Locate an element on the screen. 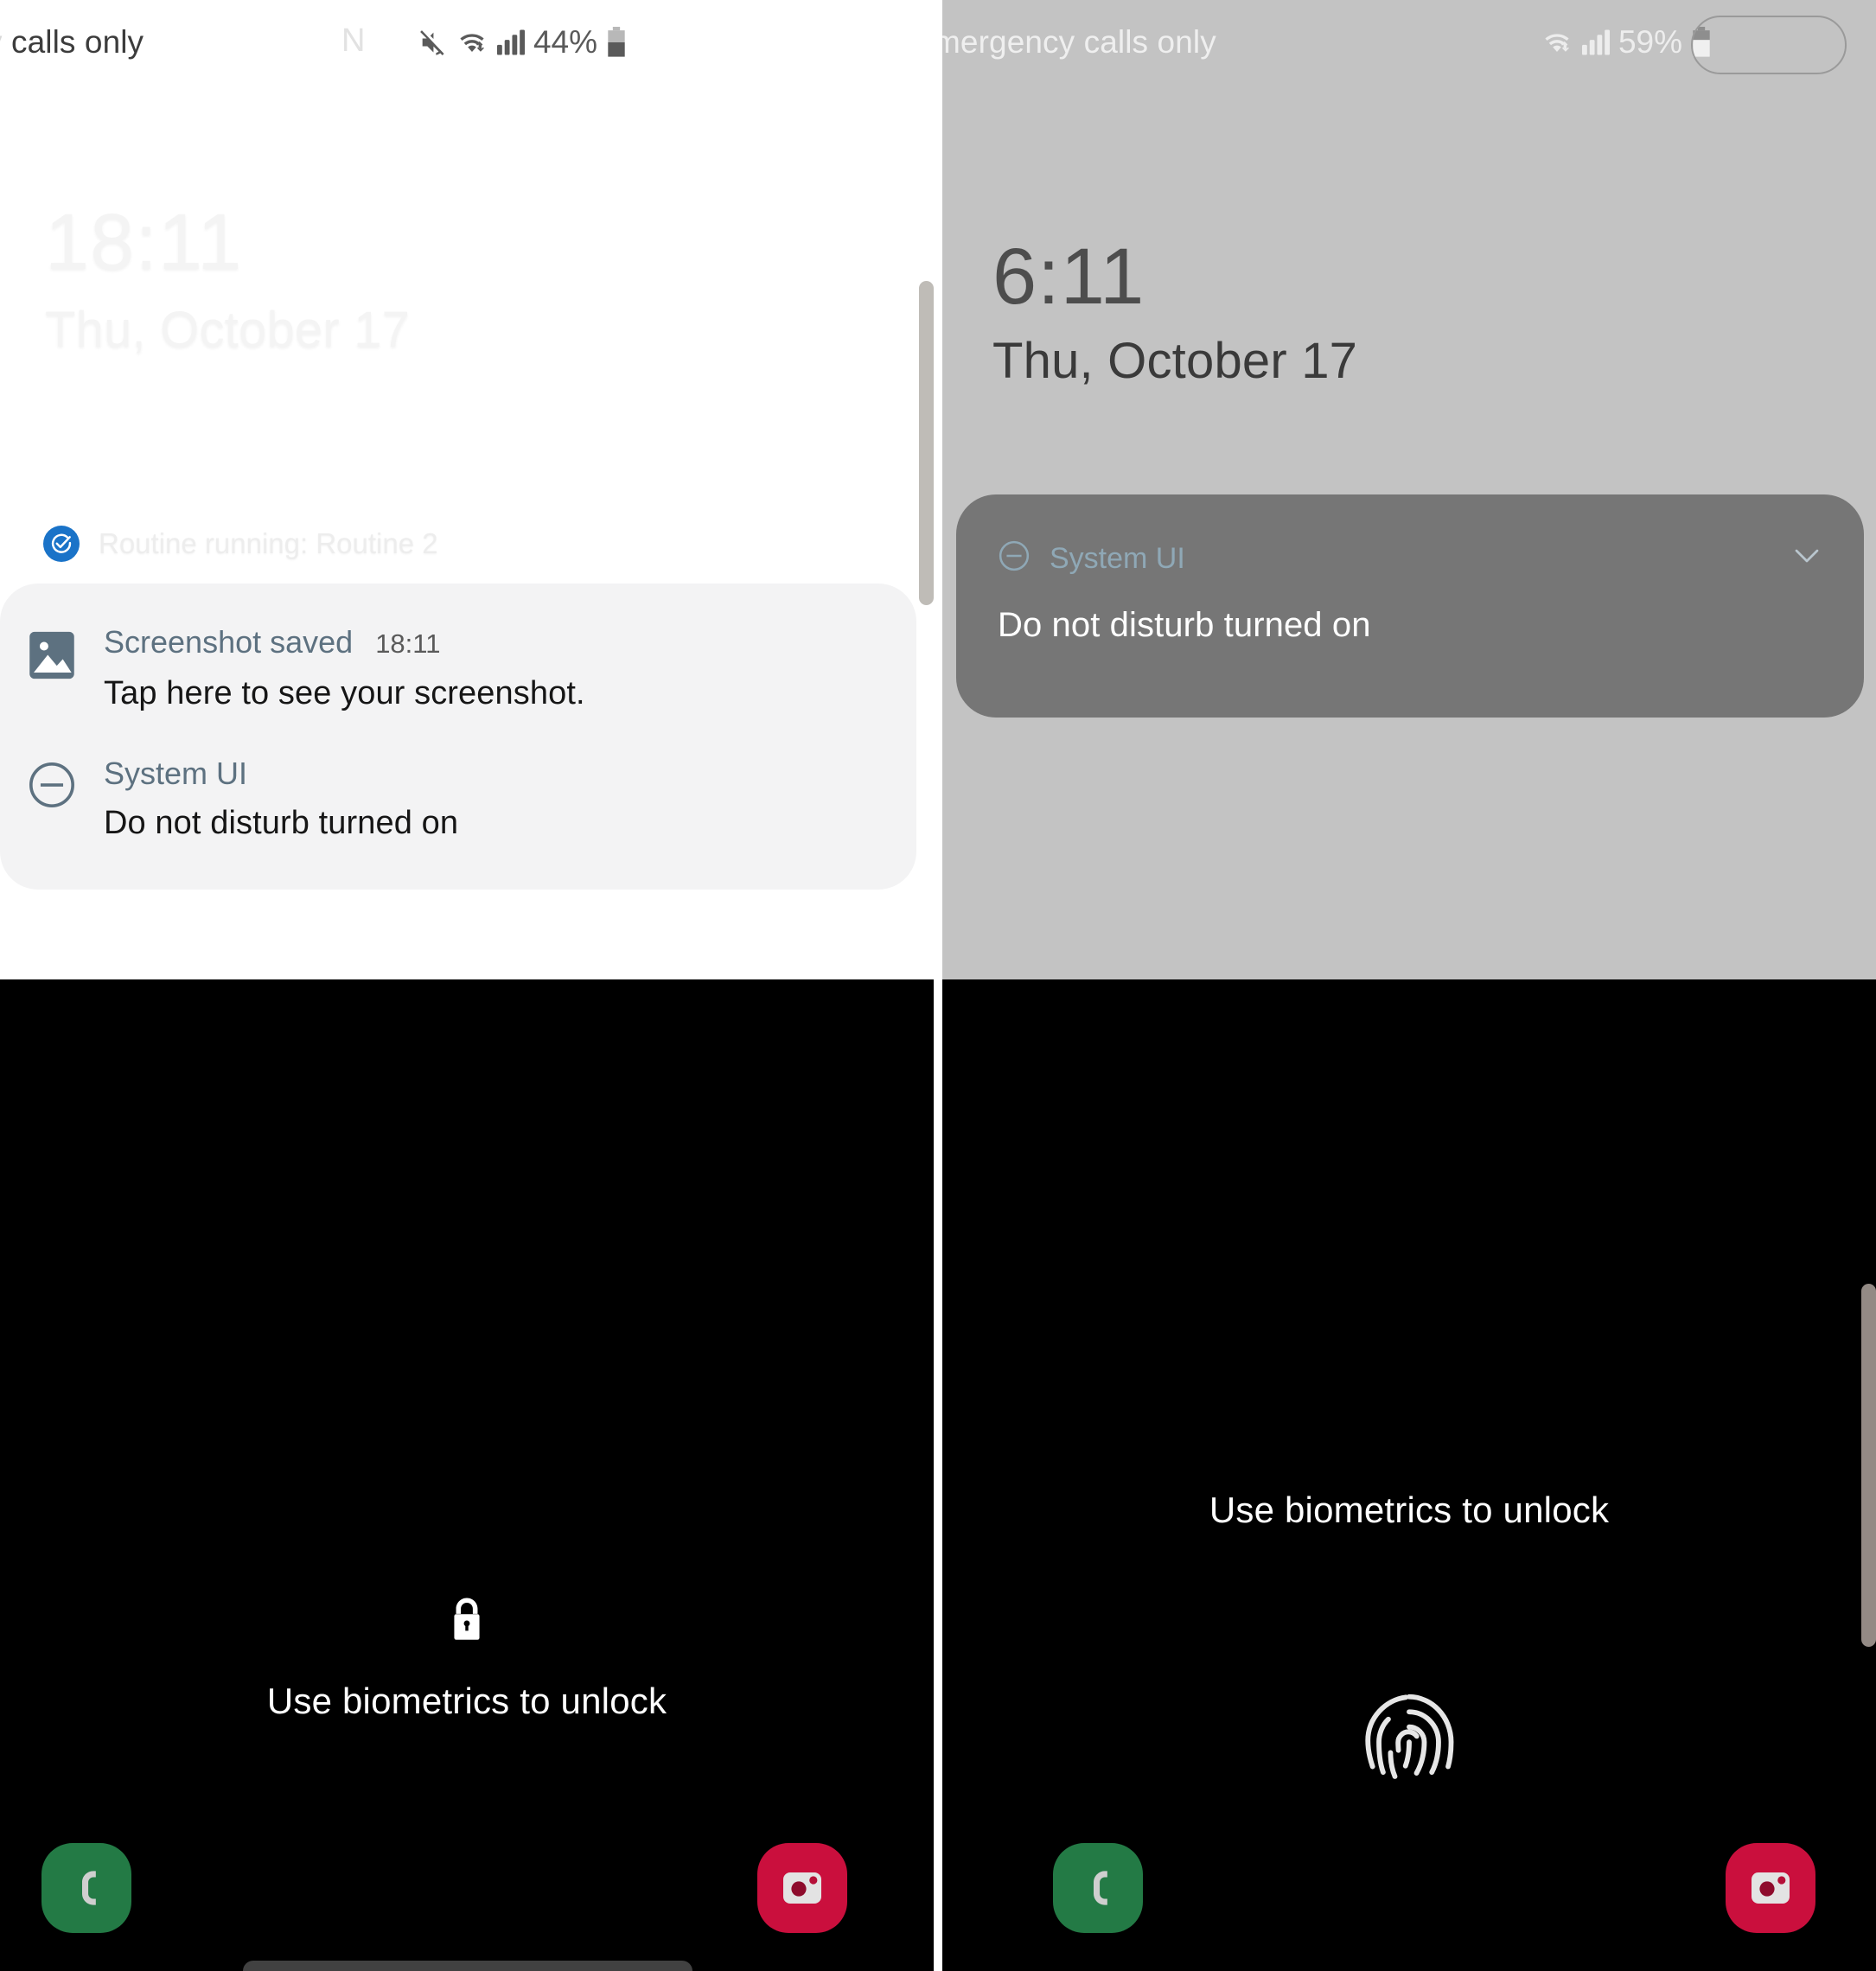 The height and width of the screenshot is (1971, 1876). ghost-glyph: N is located at coordinates (353, 40).